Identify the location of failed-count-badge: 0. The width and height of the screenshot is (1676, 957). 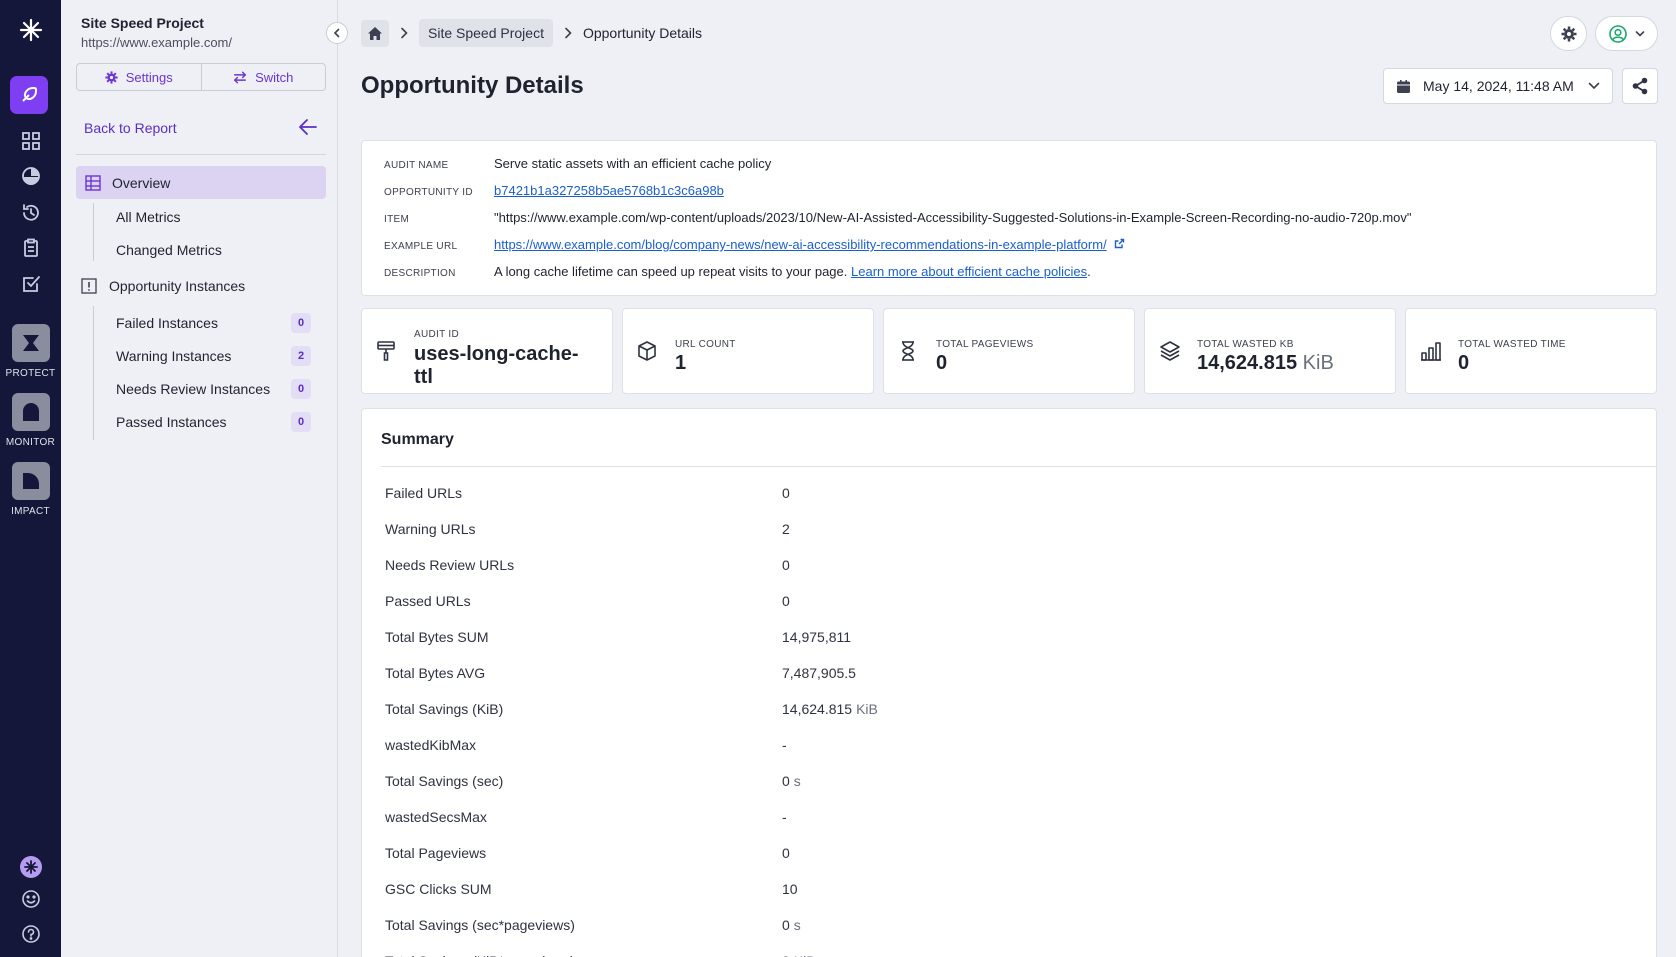
(301, 323).